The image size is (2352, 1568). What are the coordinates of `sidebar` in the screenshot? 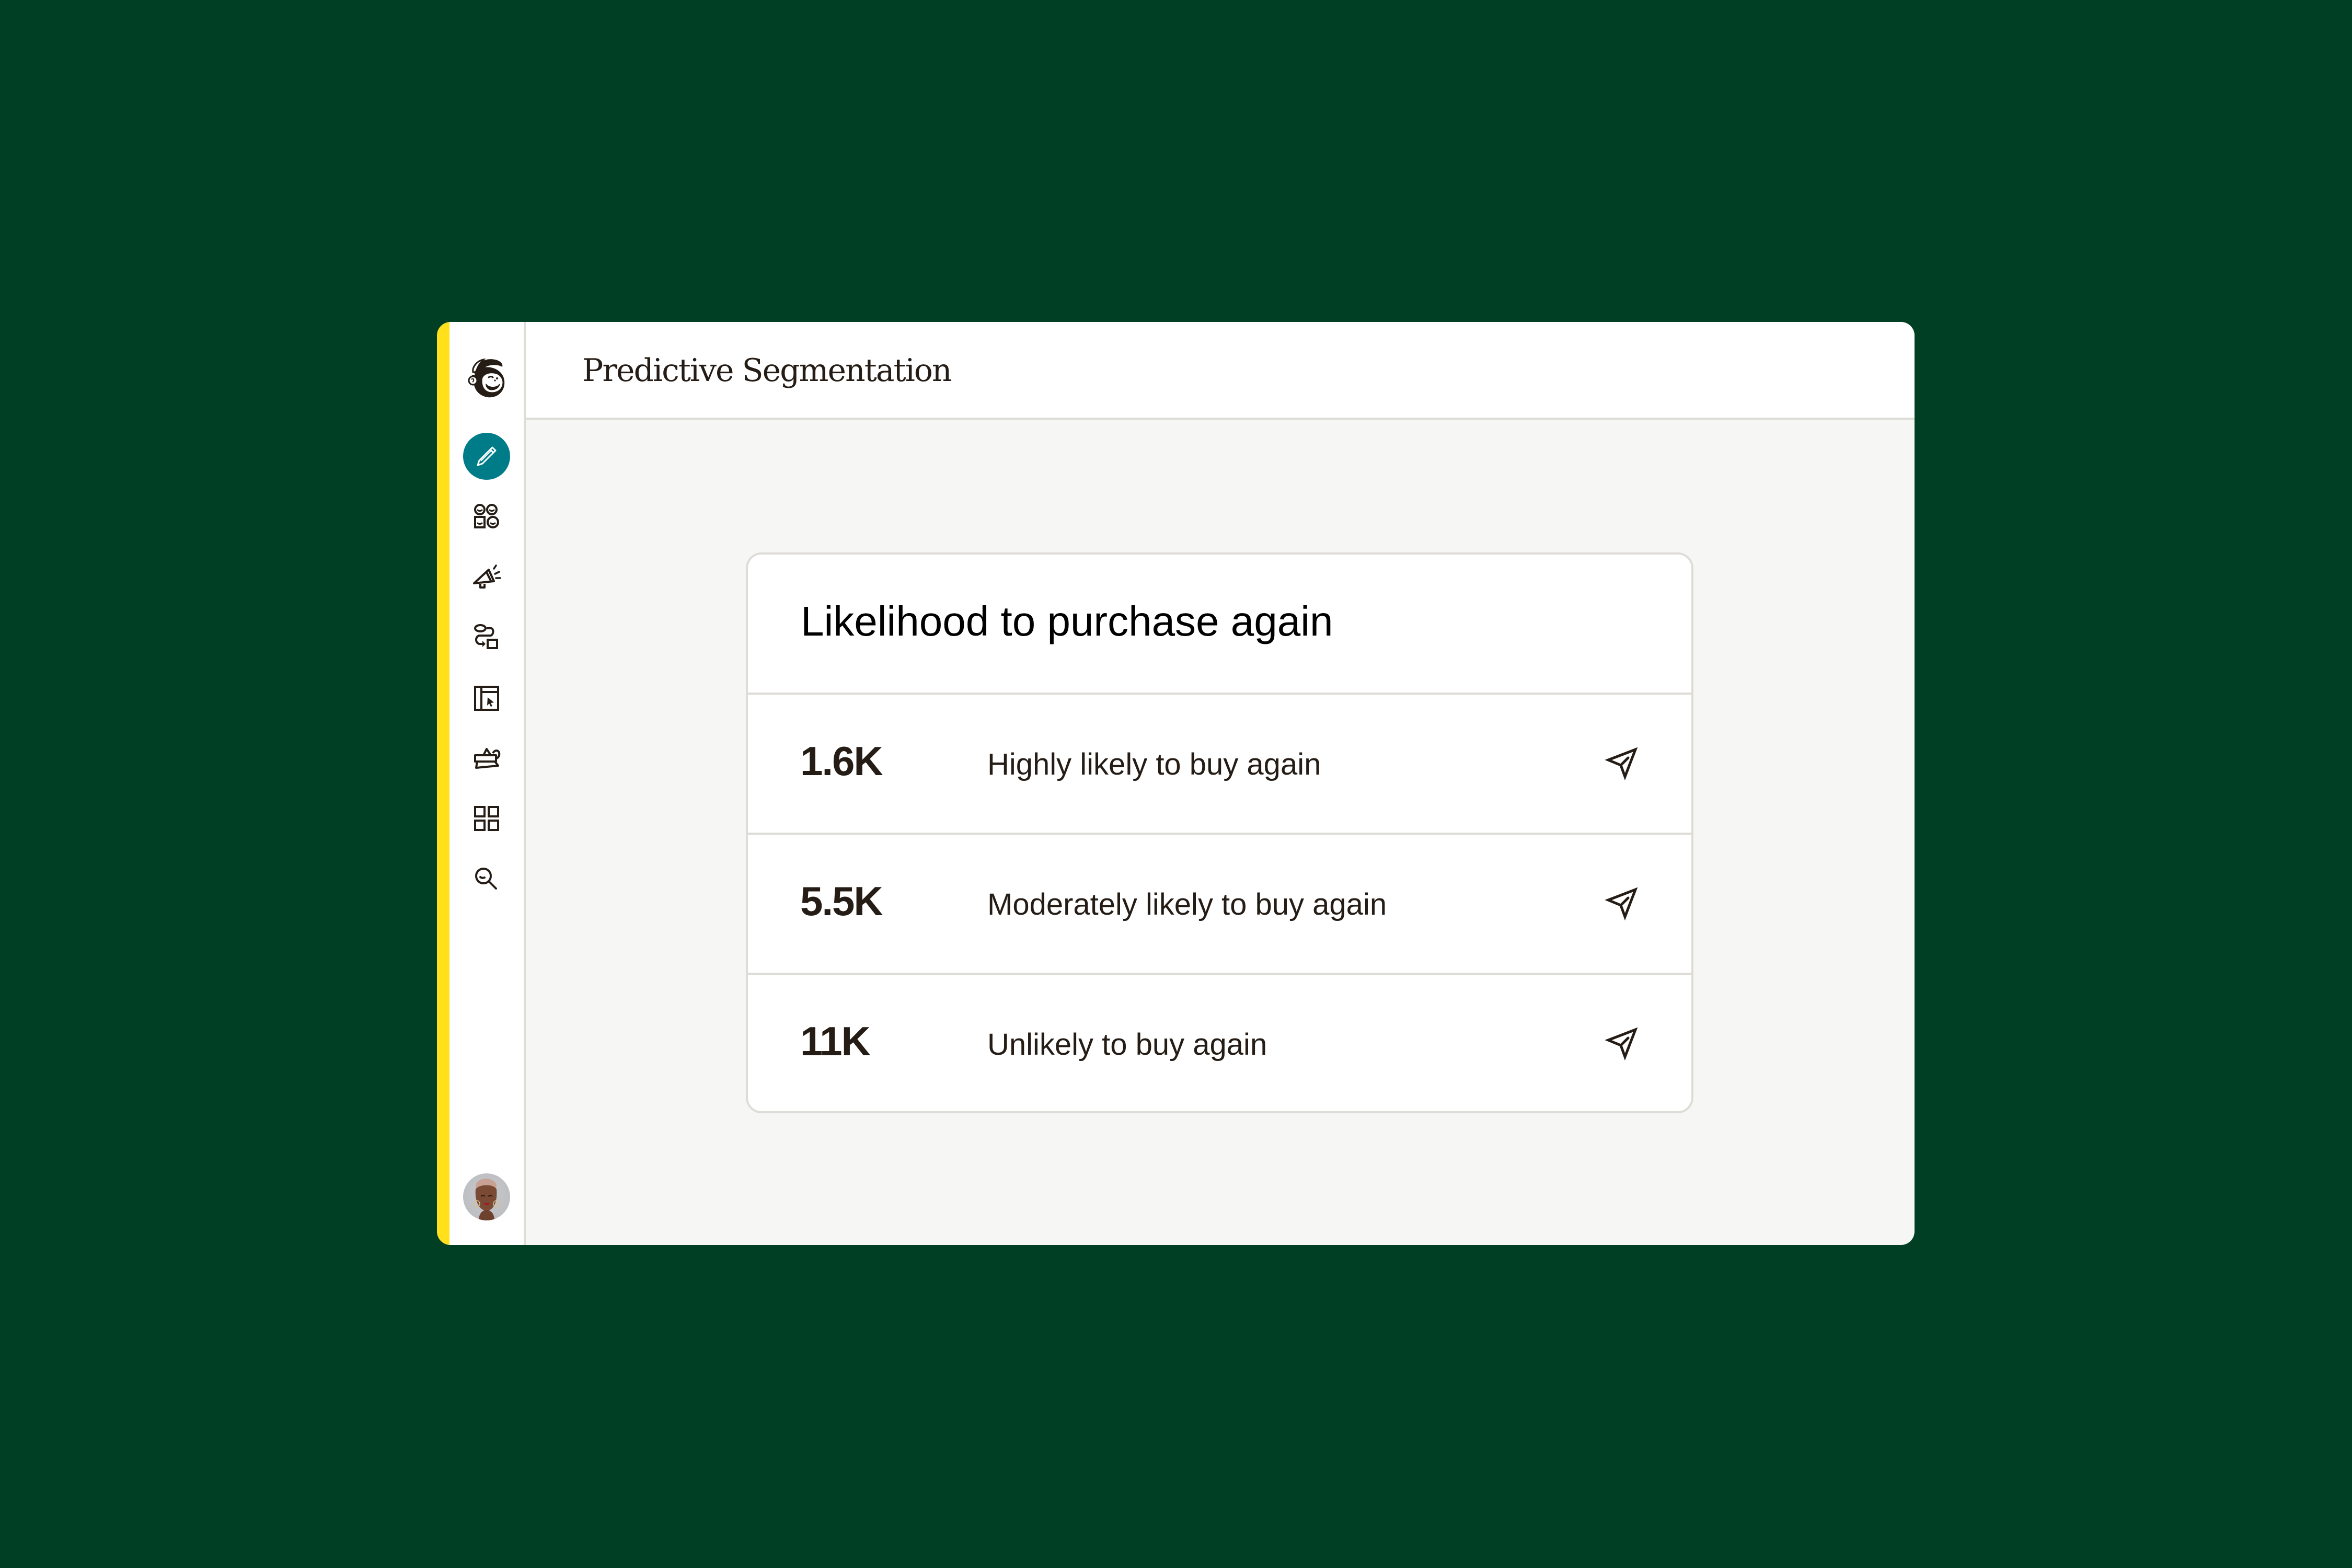 It's located at (487, 783).